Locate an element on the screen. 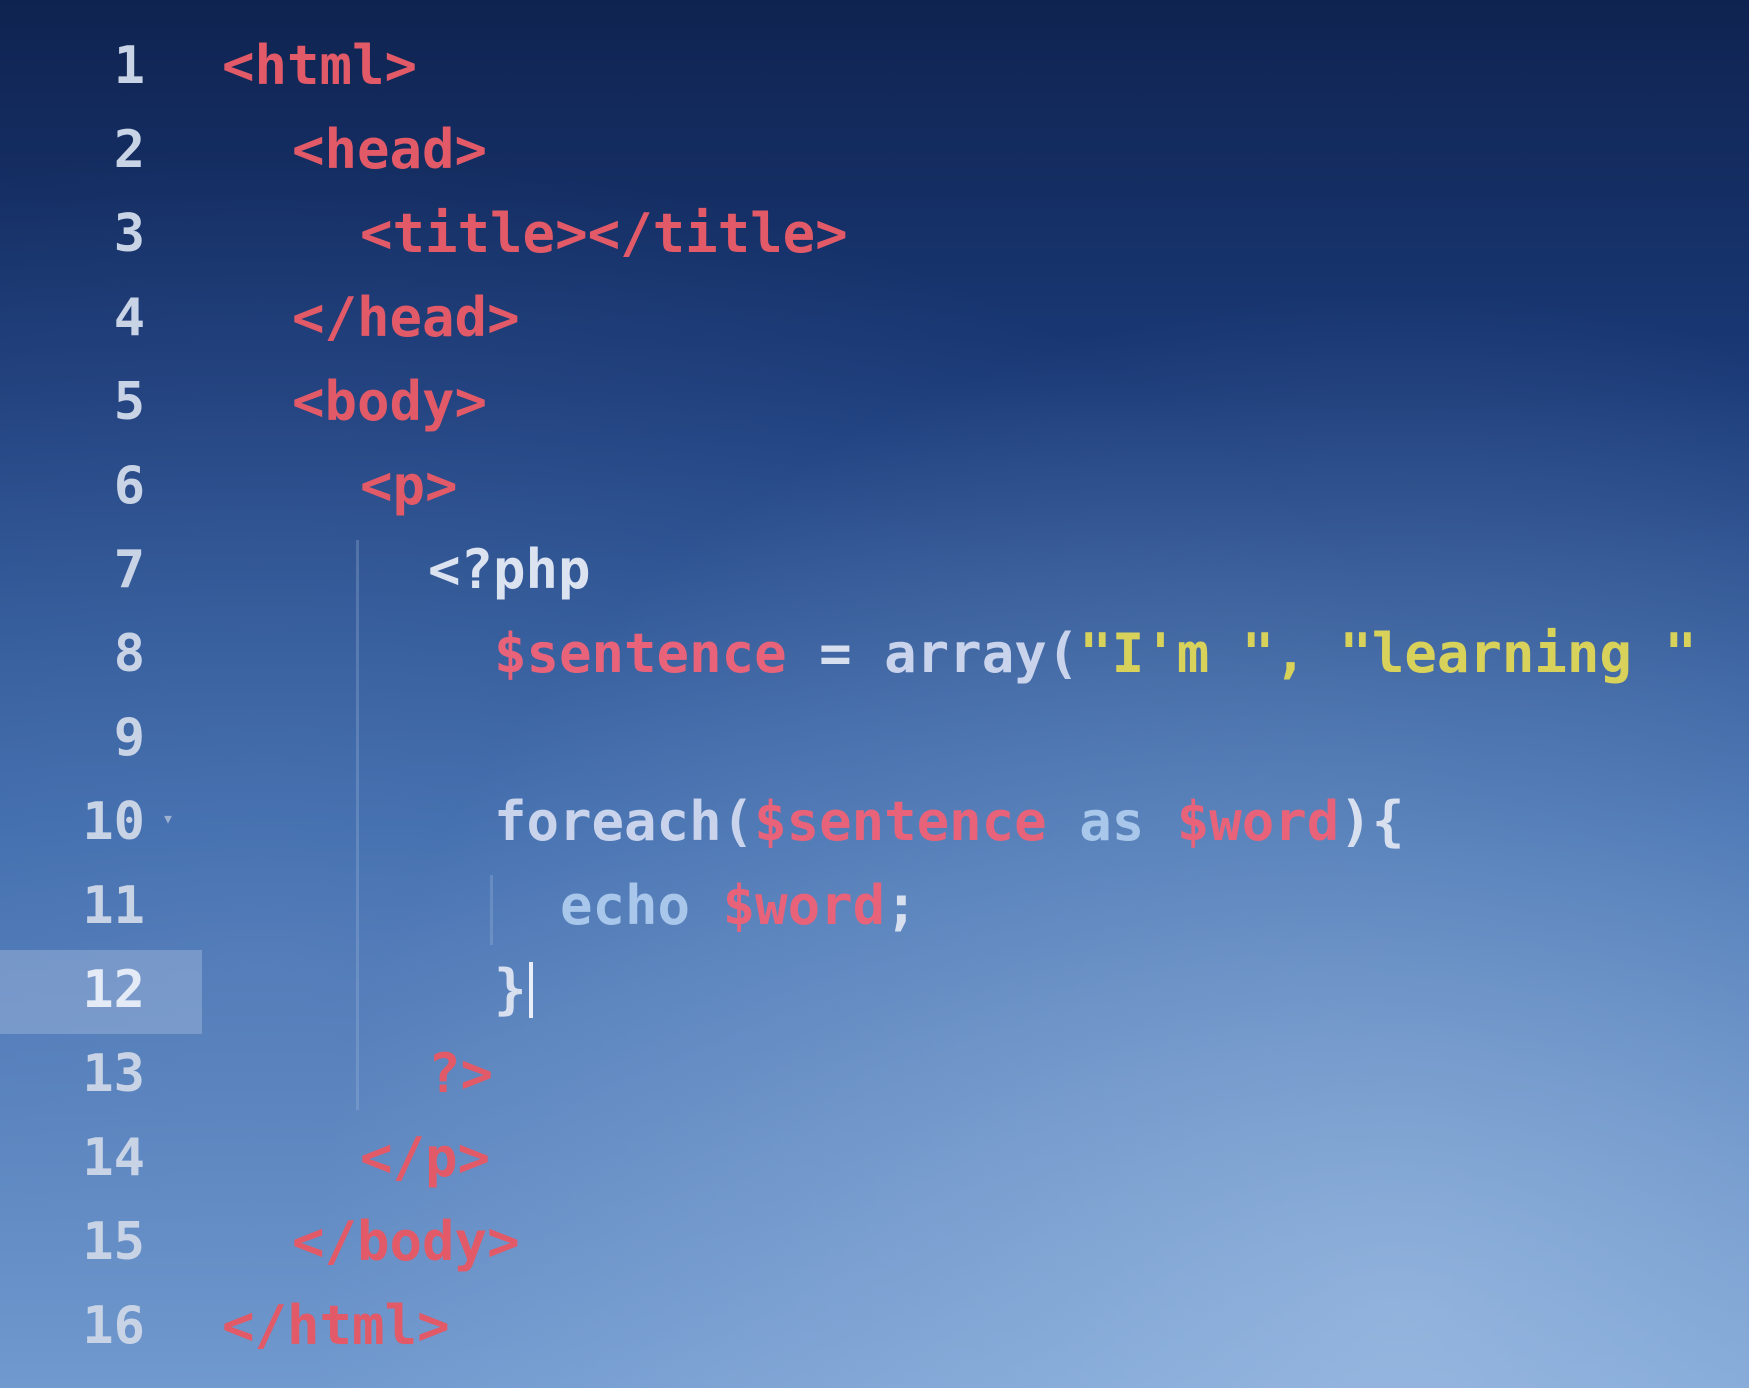  chevron-down-icon: ▾ is located at coordinates (168, 818).